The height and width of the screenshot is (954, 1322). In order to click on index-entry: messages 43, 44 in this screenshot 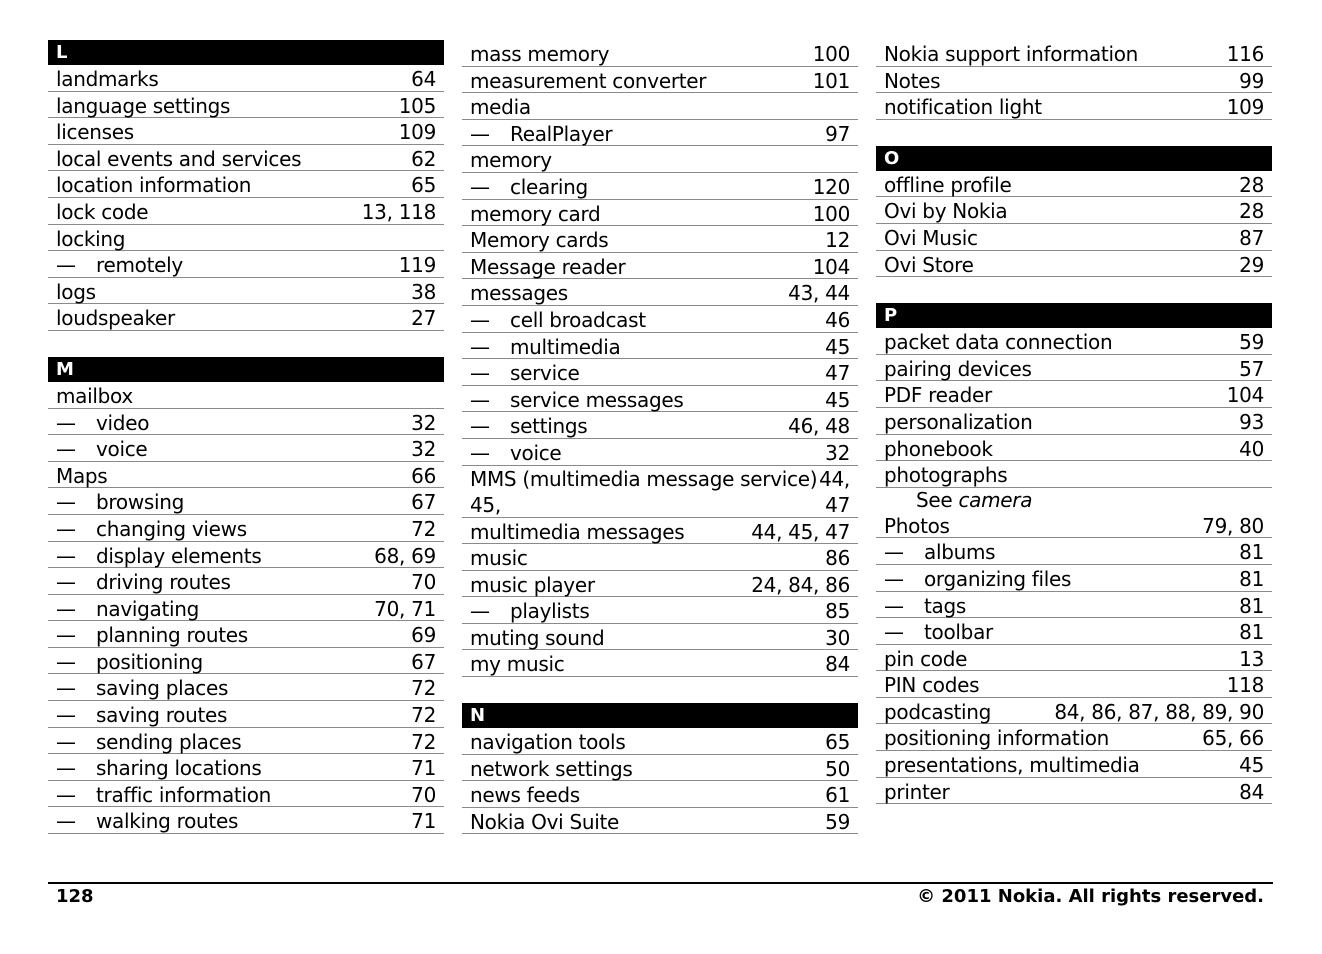, I will do `click(660, 292)`.